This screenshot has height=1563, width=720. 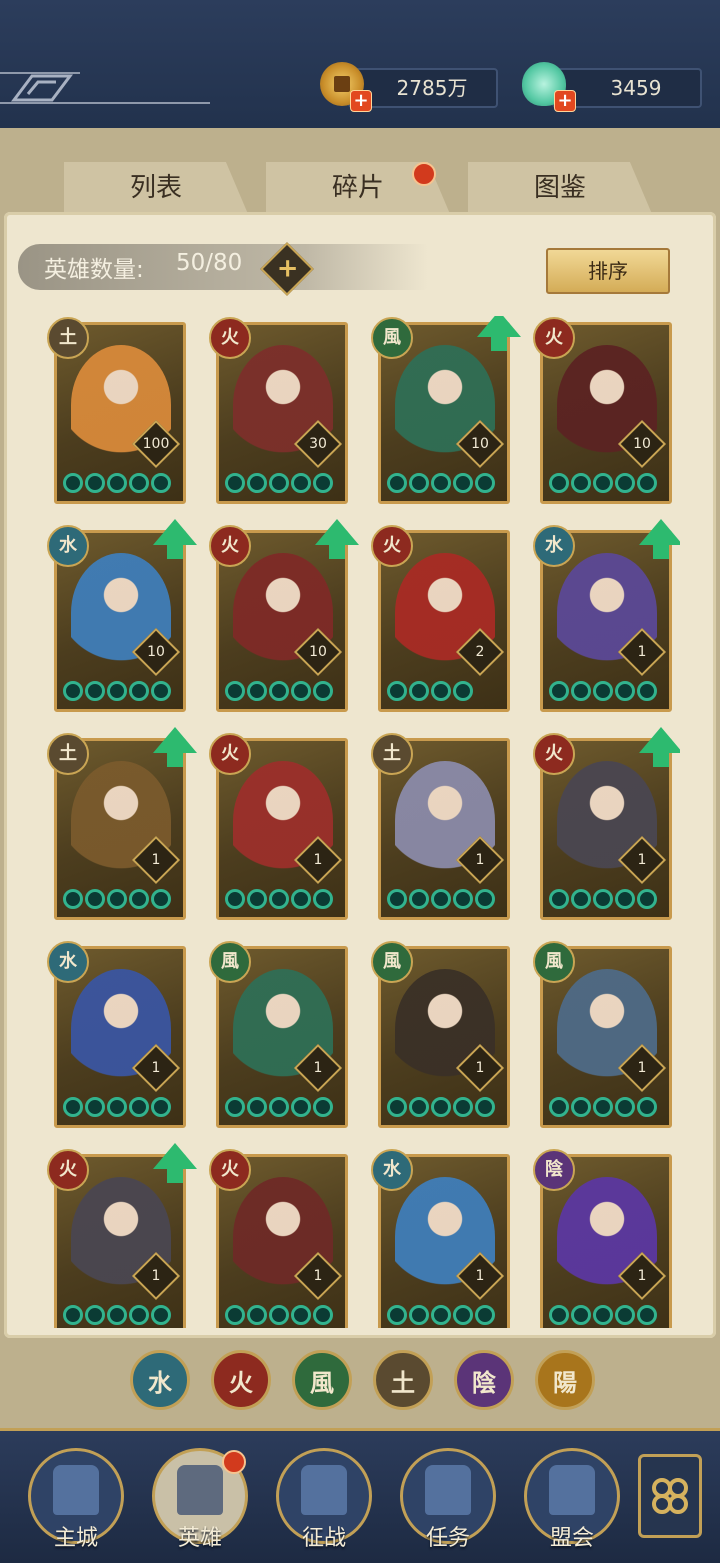 What do you see at coordinates (318, 444) in the screenshot?
I see `hero-level: 30` at bounding box center [318, 444].